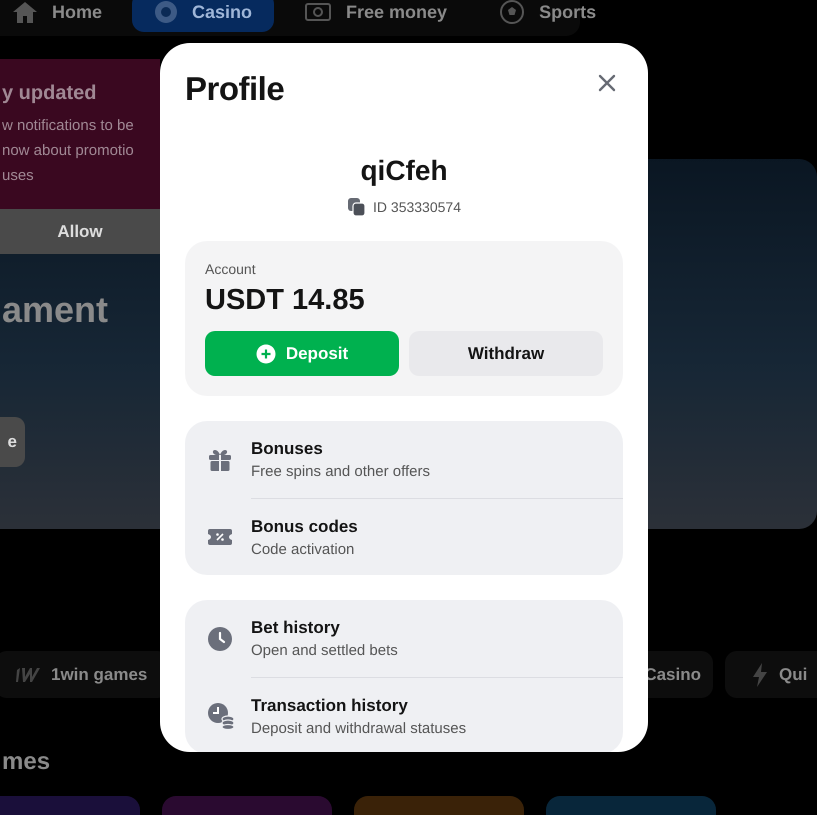 The width and height of the screenshot is (817, 815). I want to click on ball-icon, so click(512, 12).